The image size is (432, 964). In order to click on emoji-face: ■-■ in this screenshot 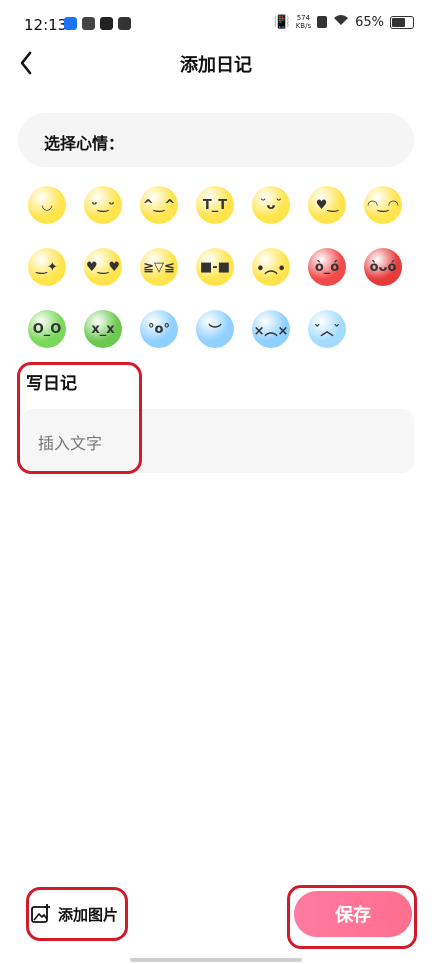, I will do `click(215, 267)`.